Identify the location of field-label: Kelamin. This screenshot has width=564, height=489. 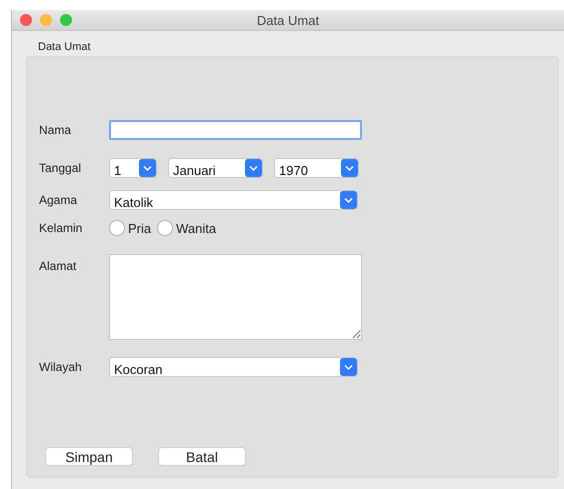
(60, 228).